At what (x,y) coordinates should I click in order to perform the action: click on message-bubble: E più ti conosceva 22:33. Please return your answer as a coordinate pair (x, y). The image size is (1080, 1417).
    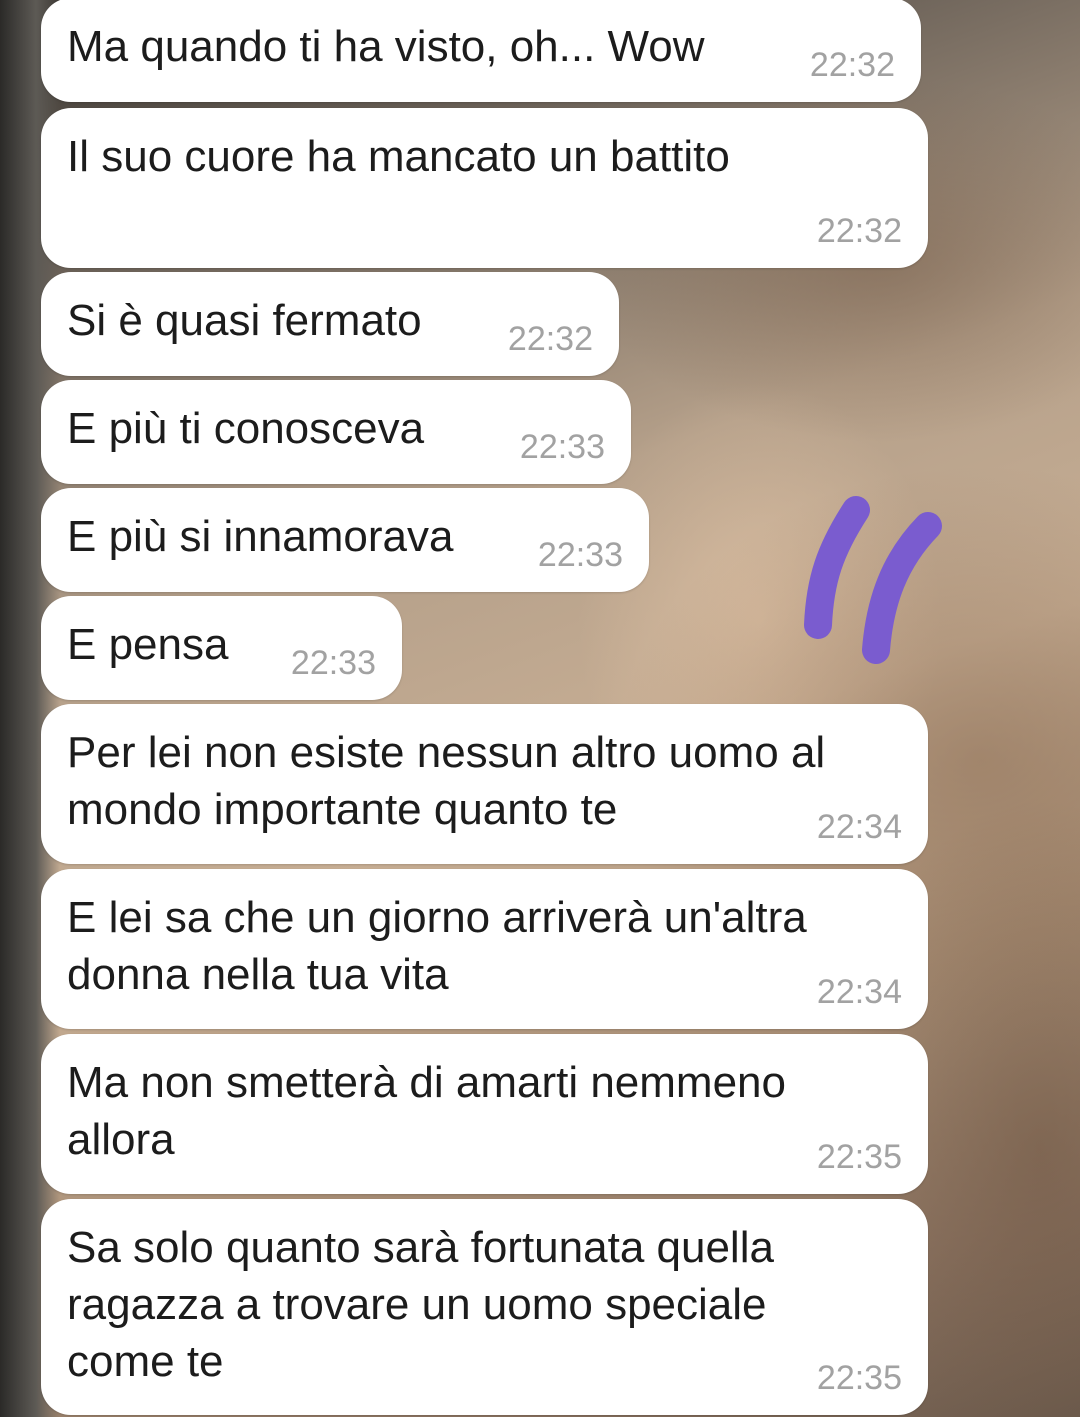
    Looking at the image, I should click on (336, 432).